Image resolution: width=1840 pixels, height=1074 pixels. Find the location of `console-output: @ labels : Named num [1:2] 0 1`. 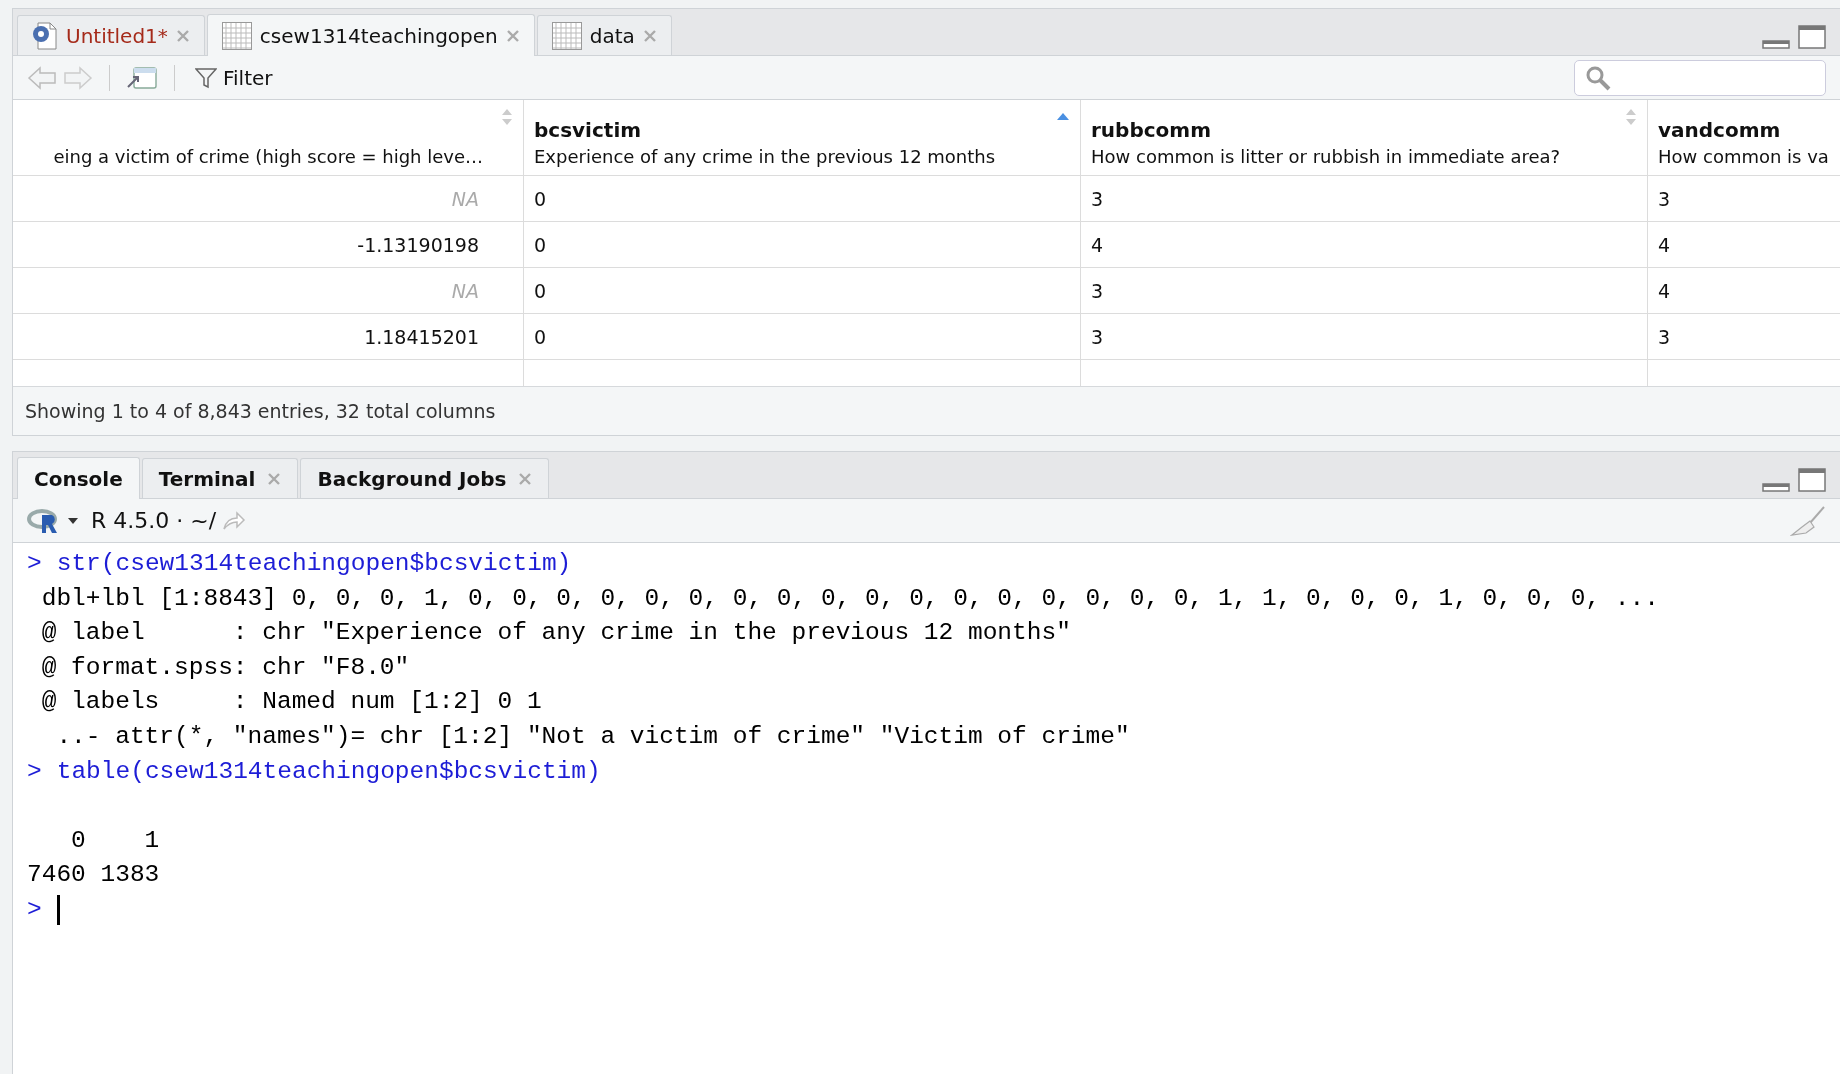

console-output: @ labels : Named num [1:2] 0 1 is located at coordinates (291, 702).